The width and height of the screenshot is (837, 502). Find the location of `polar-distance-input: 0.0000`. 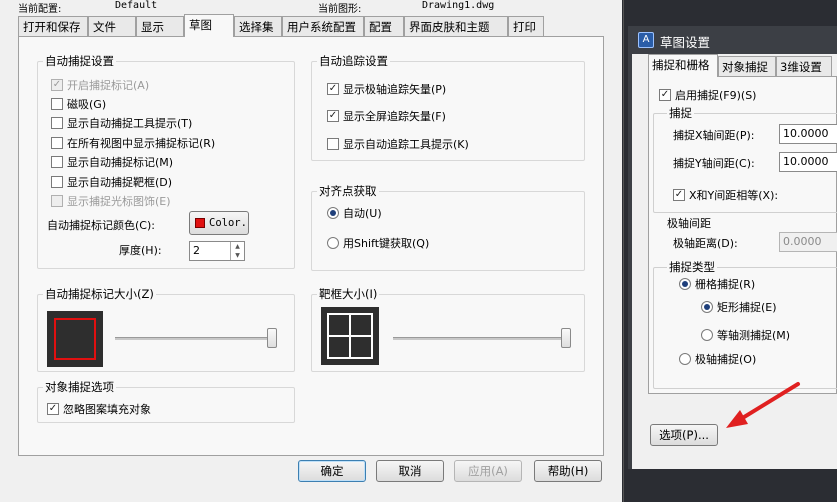

polar-distance-input: 0.0000 is located at coordinates (808, 242).